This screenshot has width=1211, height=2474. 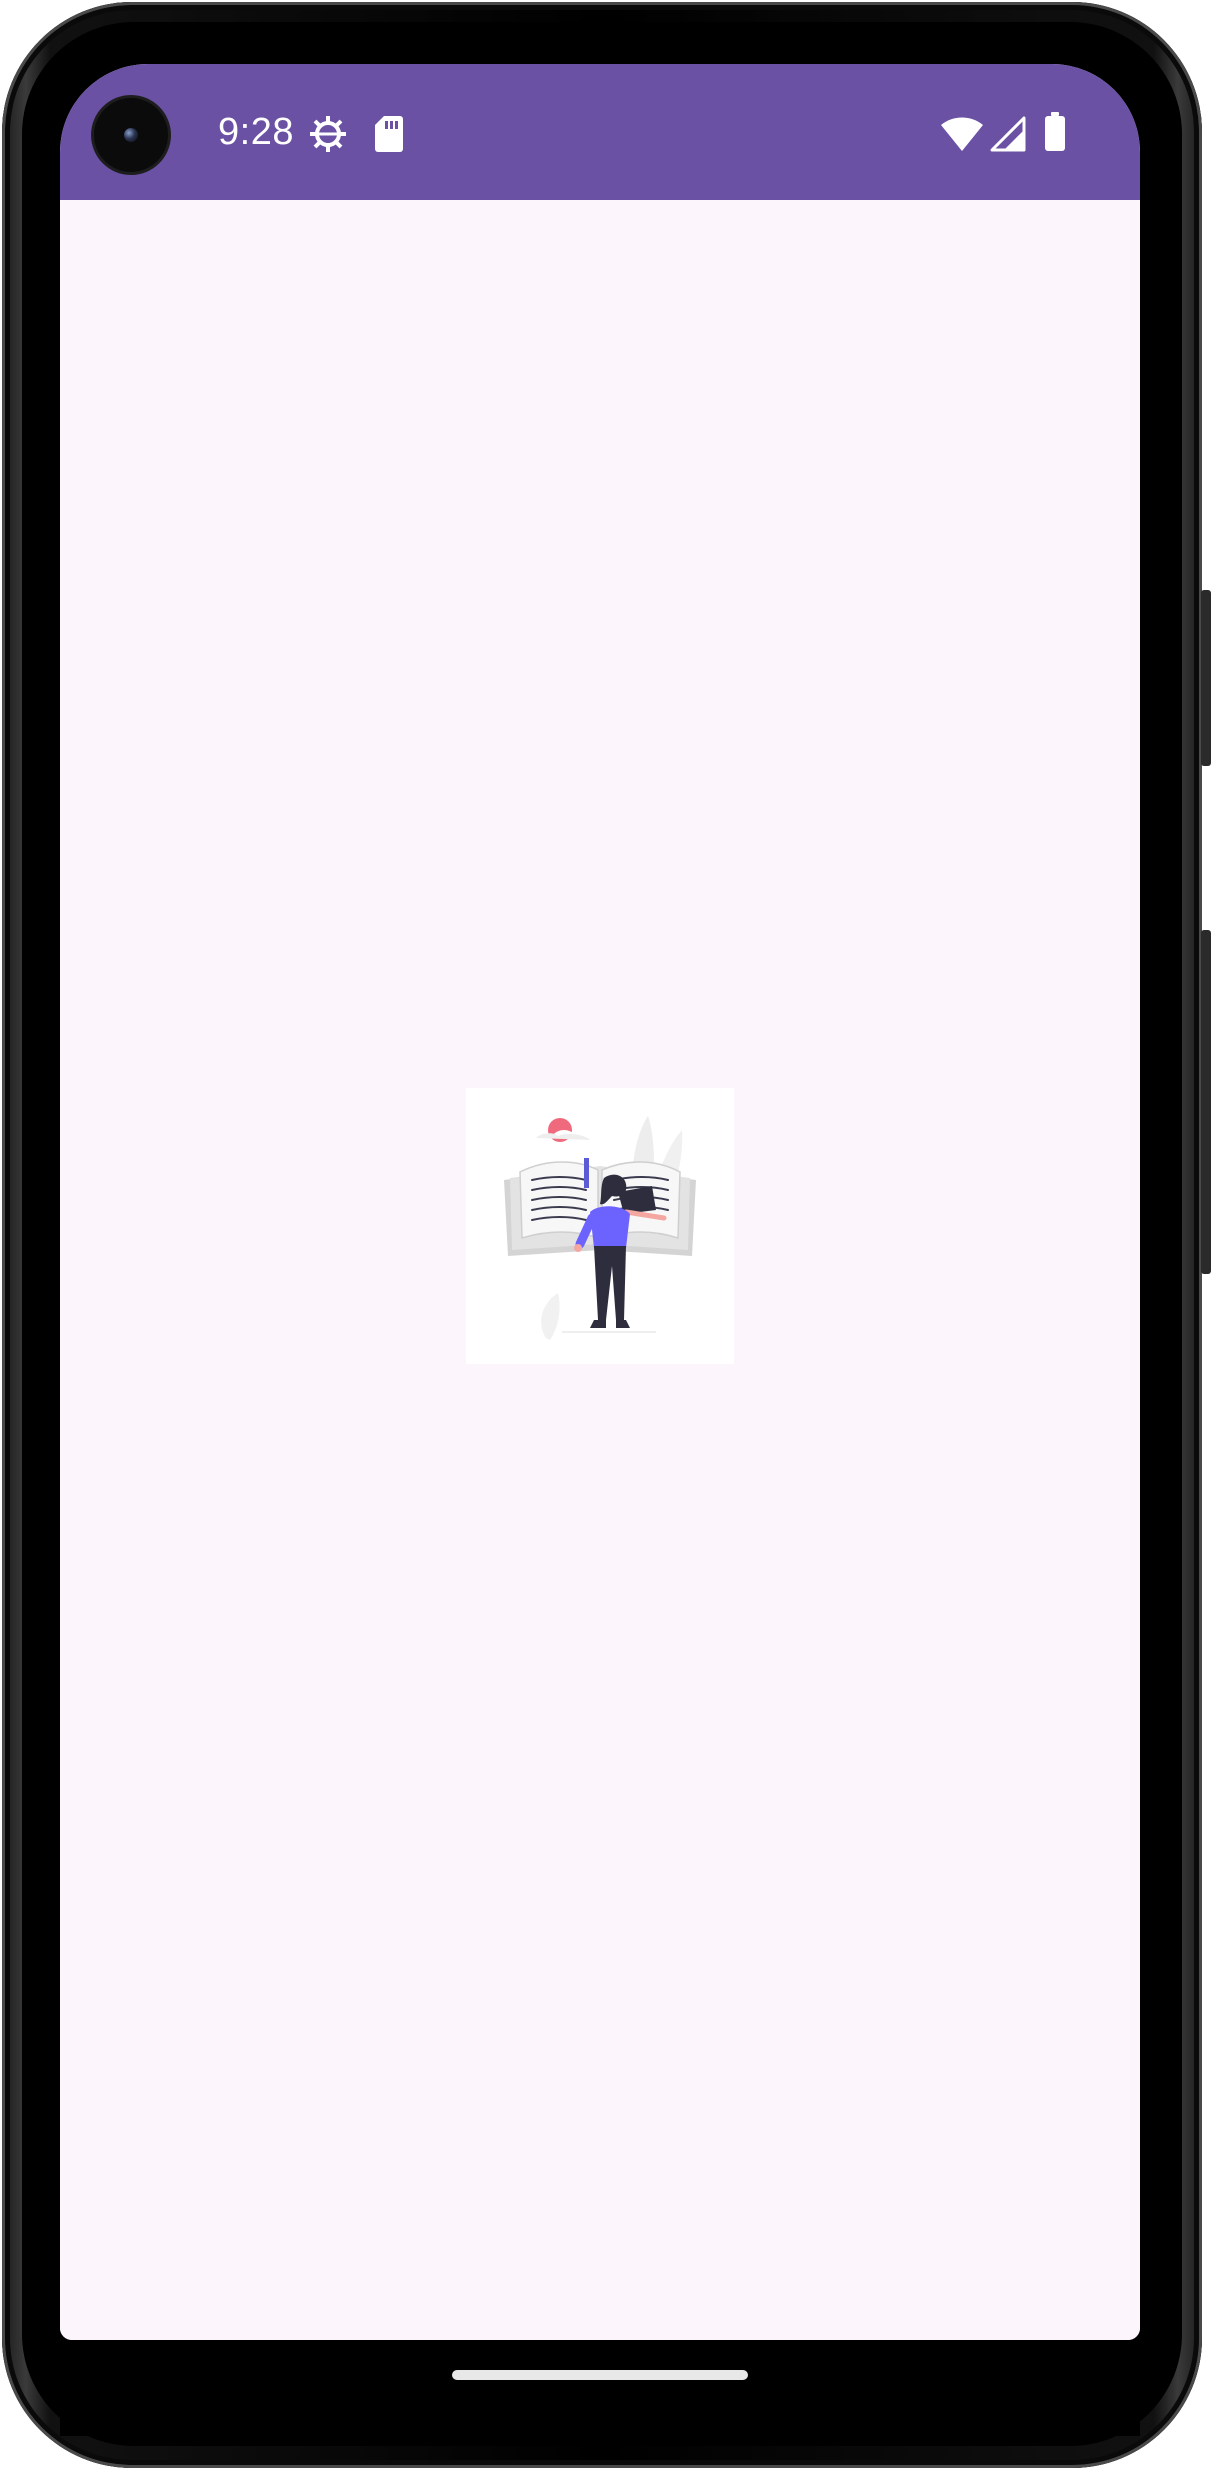 I want to click on status-bar: 9:28, so click(x=600, y=132).